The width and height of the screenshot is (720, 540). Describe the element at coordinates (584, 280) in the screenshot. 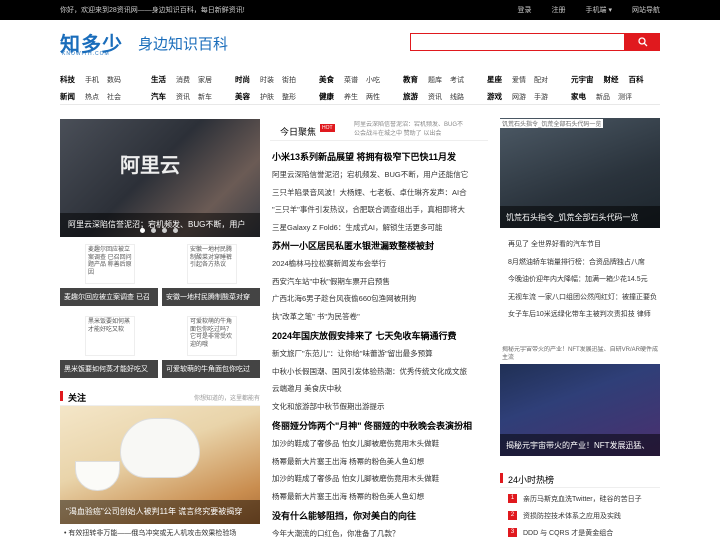

I see `side-news-item: 今晚油价迎年内大降幅：加满一箱少花14.5元` at that location.